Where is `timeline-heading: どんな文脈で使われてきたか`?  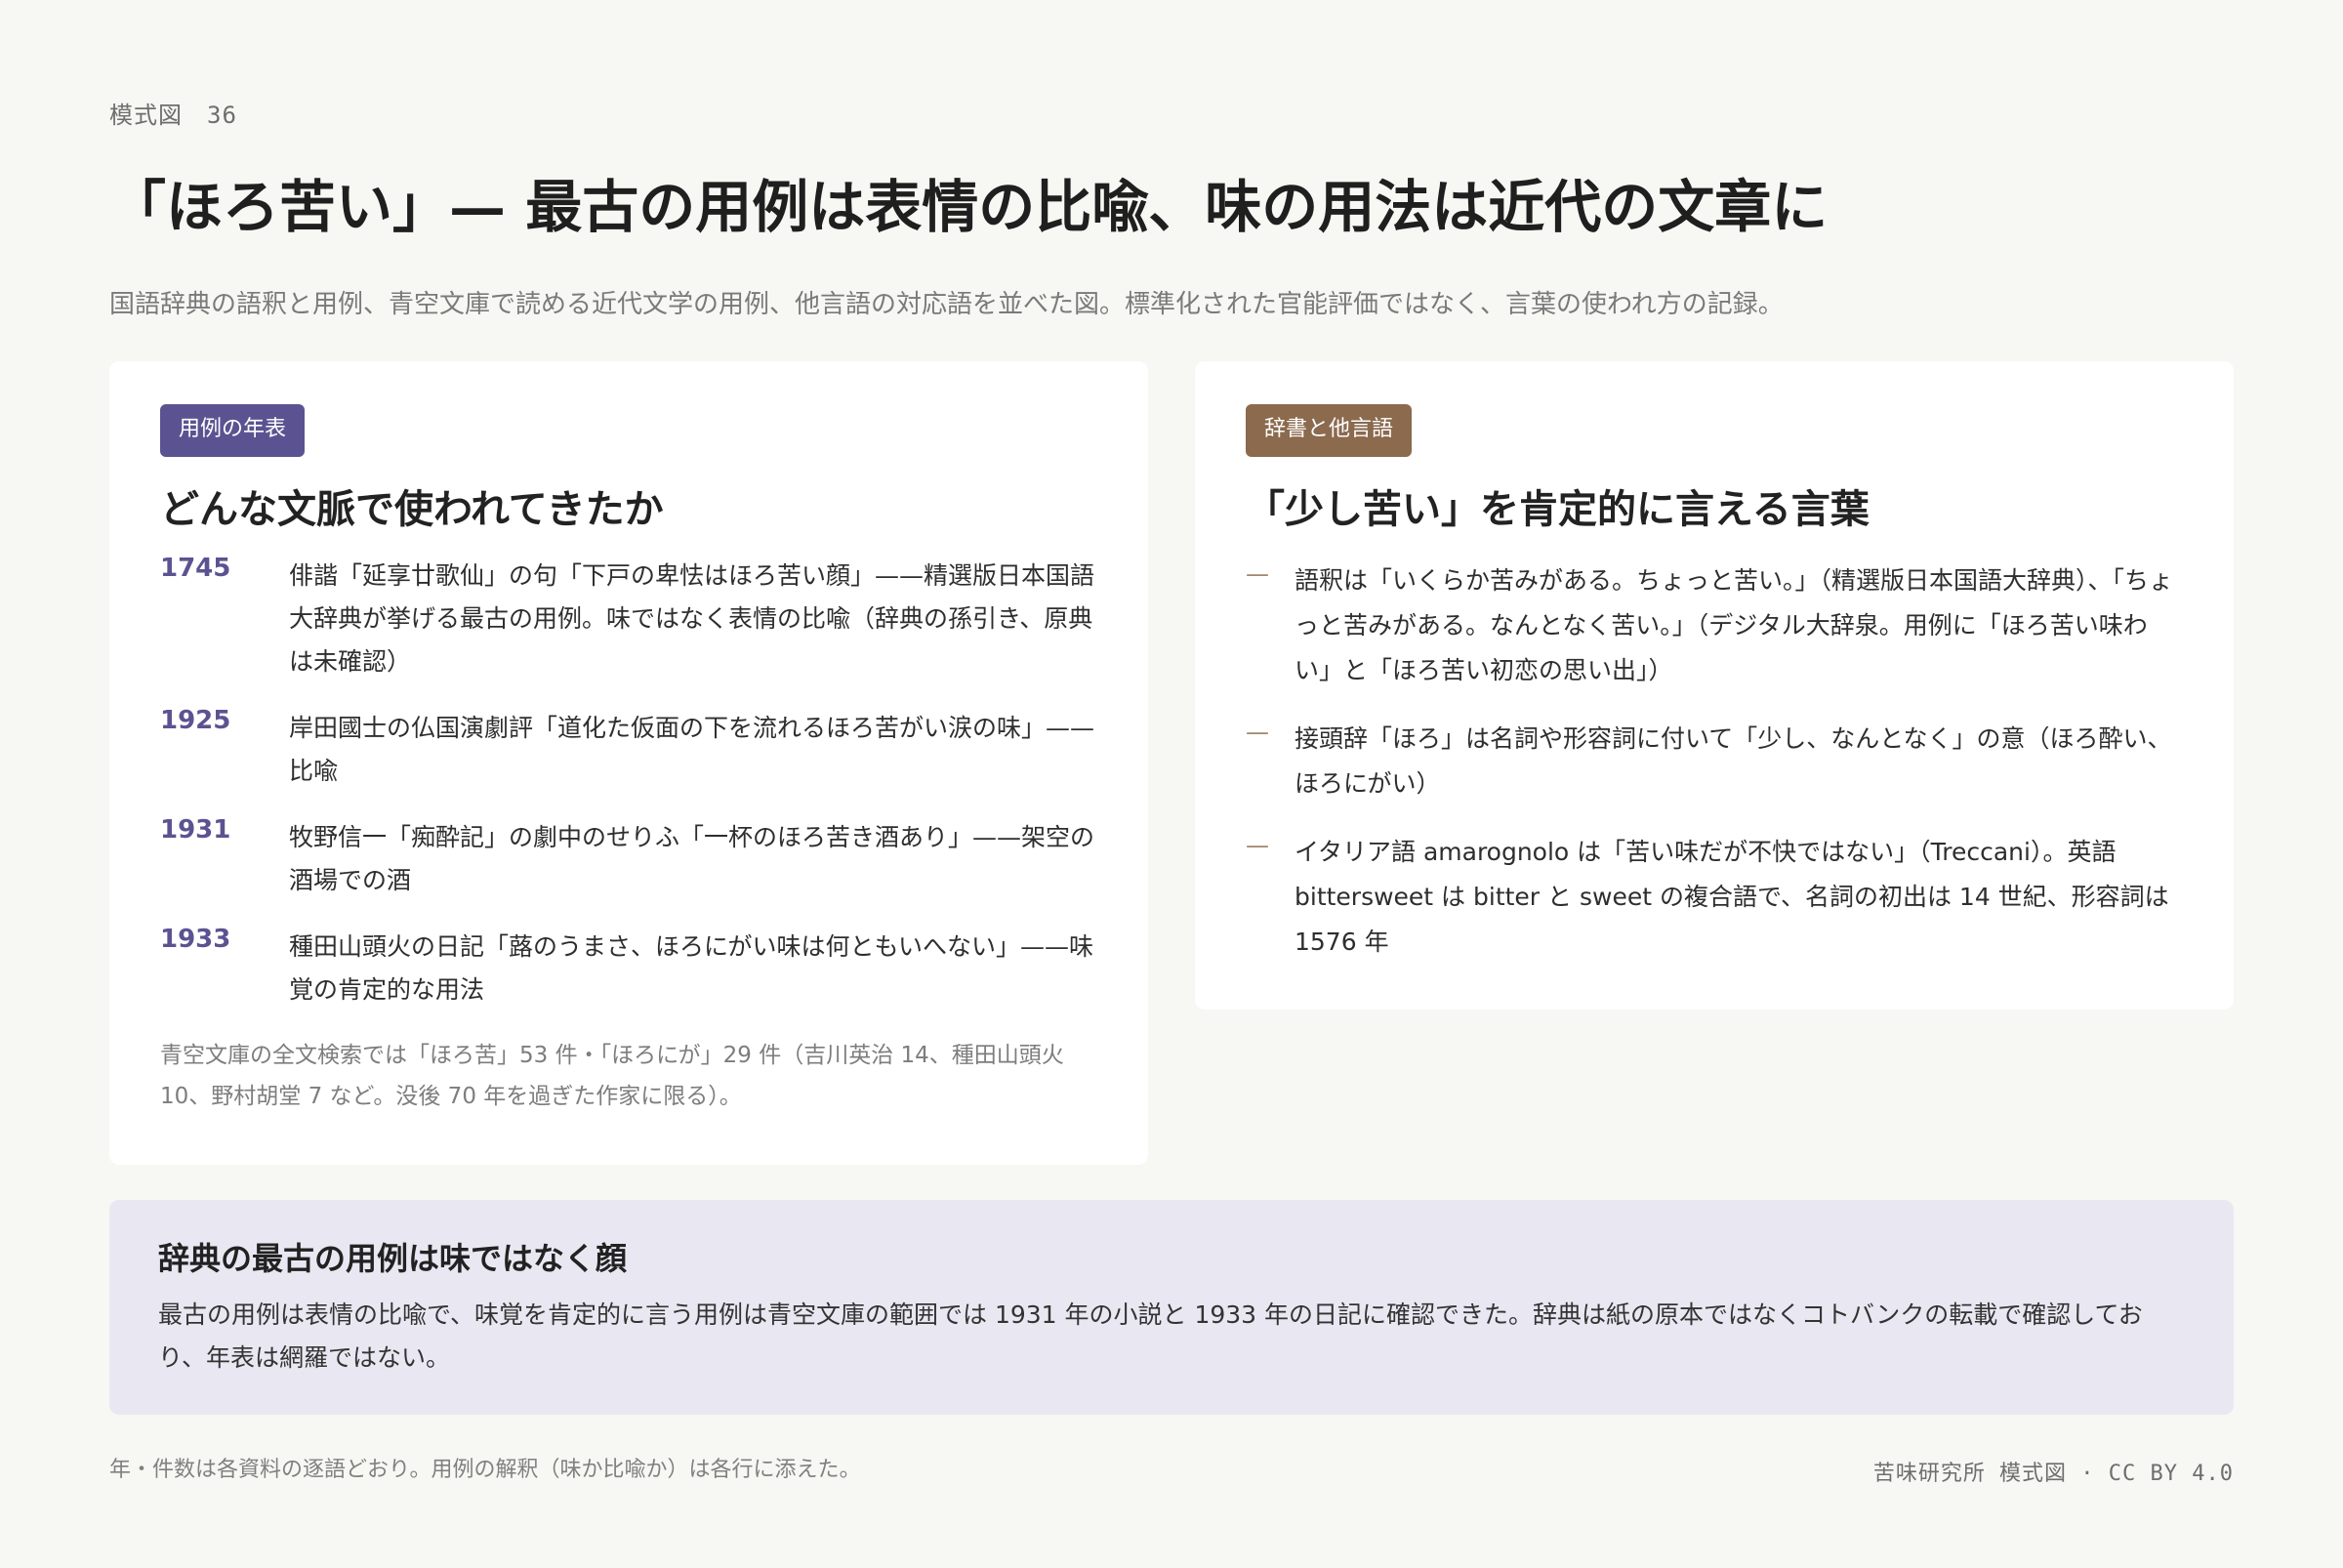 timeline-heading: どんな文脈で使われてきたか is located at coordinates (412, 509).